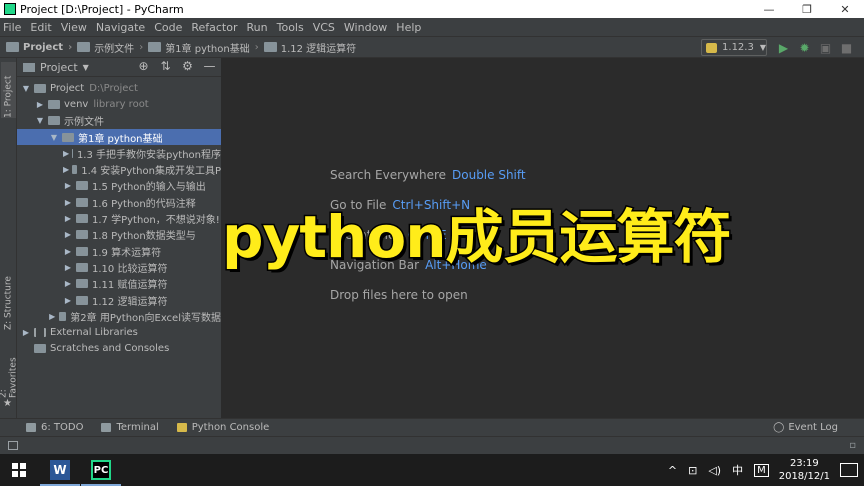  What do you see at coordinates (119, 202) in the screenshot?
I see `tree-item: ▶ 1.6 Python的代码注释` at bounding box center [119, 202].